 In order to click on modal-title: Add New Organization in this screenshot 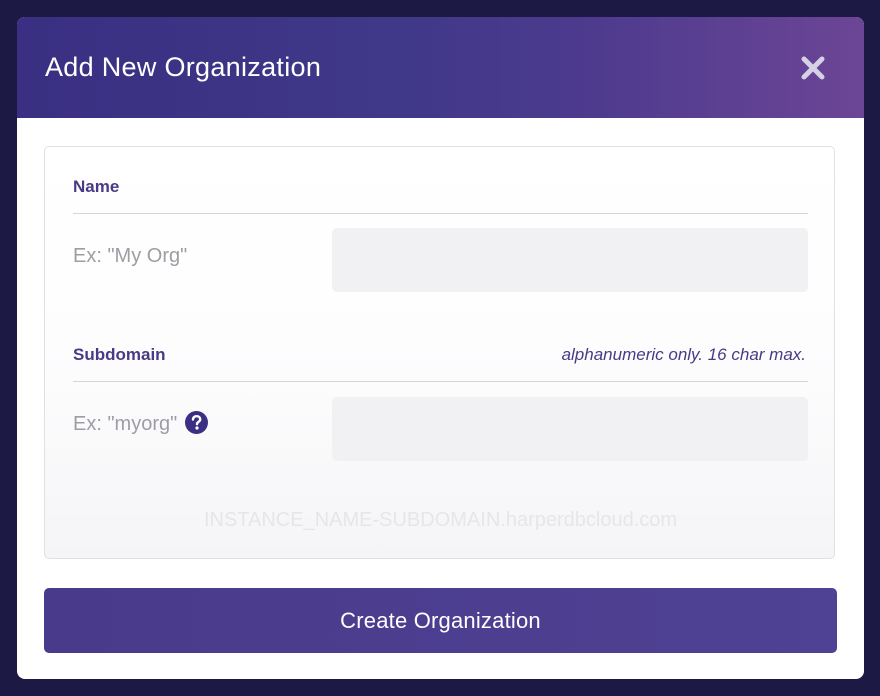, I will do `click(183, 67)`.